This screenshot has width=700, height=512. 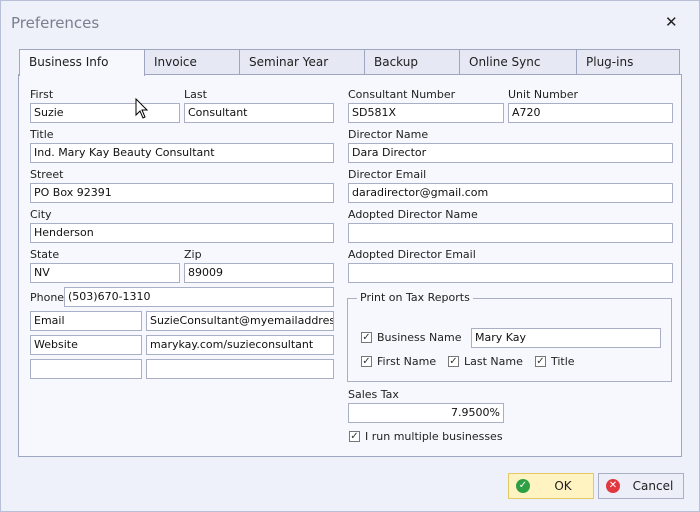 What do you see at coordinates (402, 94) in the screenshot?
I see `consultant-number-label: Consultant Number` at bounding box center [402, 94].